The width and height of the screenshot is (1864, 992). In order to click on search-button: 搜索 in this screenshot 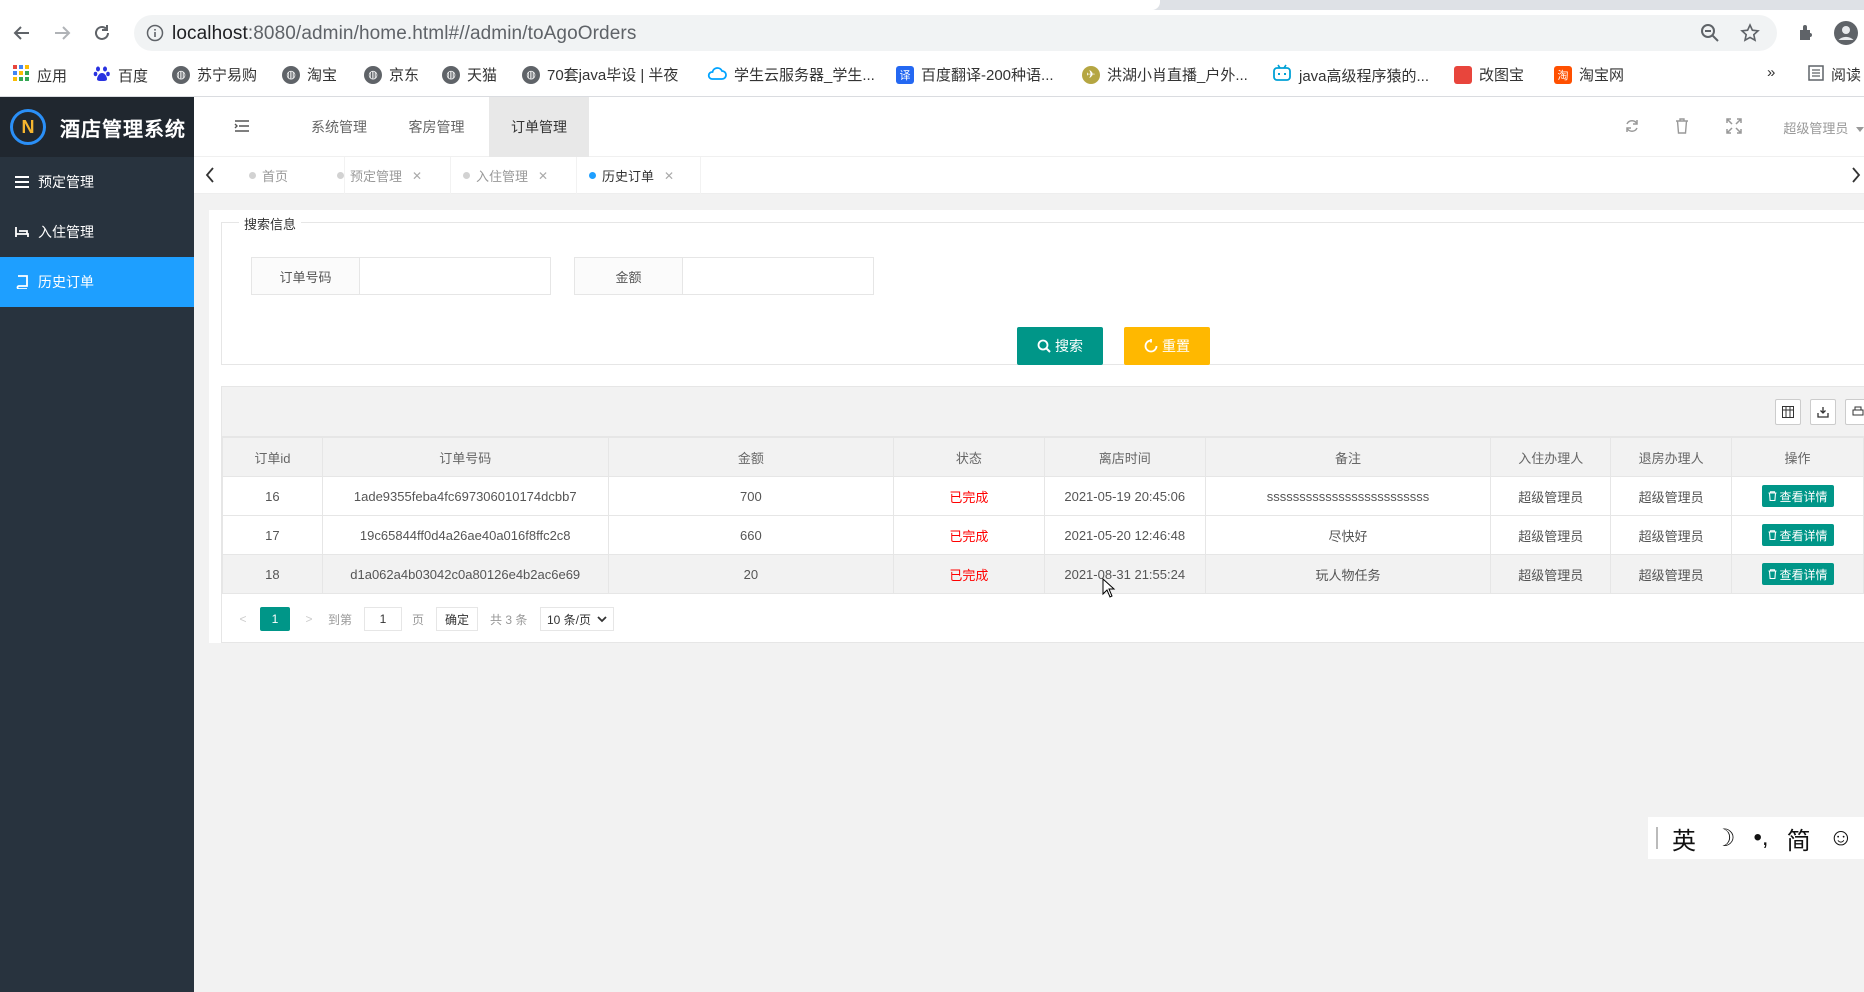, I will do `click(1060, 346)`.